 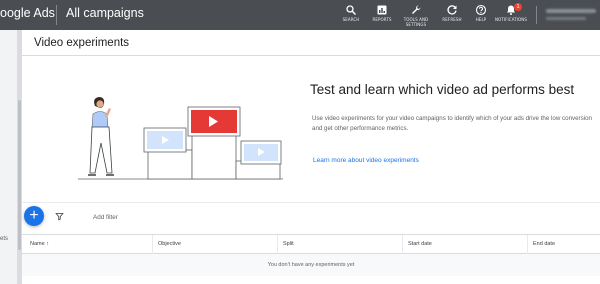 I want to click on sort-arrow-icon: ↑, so click(x=47, y=244).